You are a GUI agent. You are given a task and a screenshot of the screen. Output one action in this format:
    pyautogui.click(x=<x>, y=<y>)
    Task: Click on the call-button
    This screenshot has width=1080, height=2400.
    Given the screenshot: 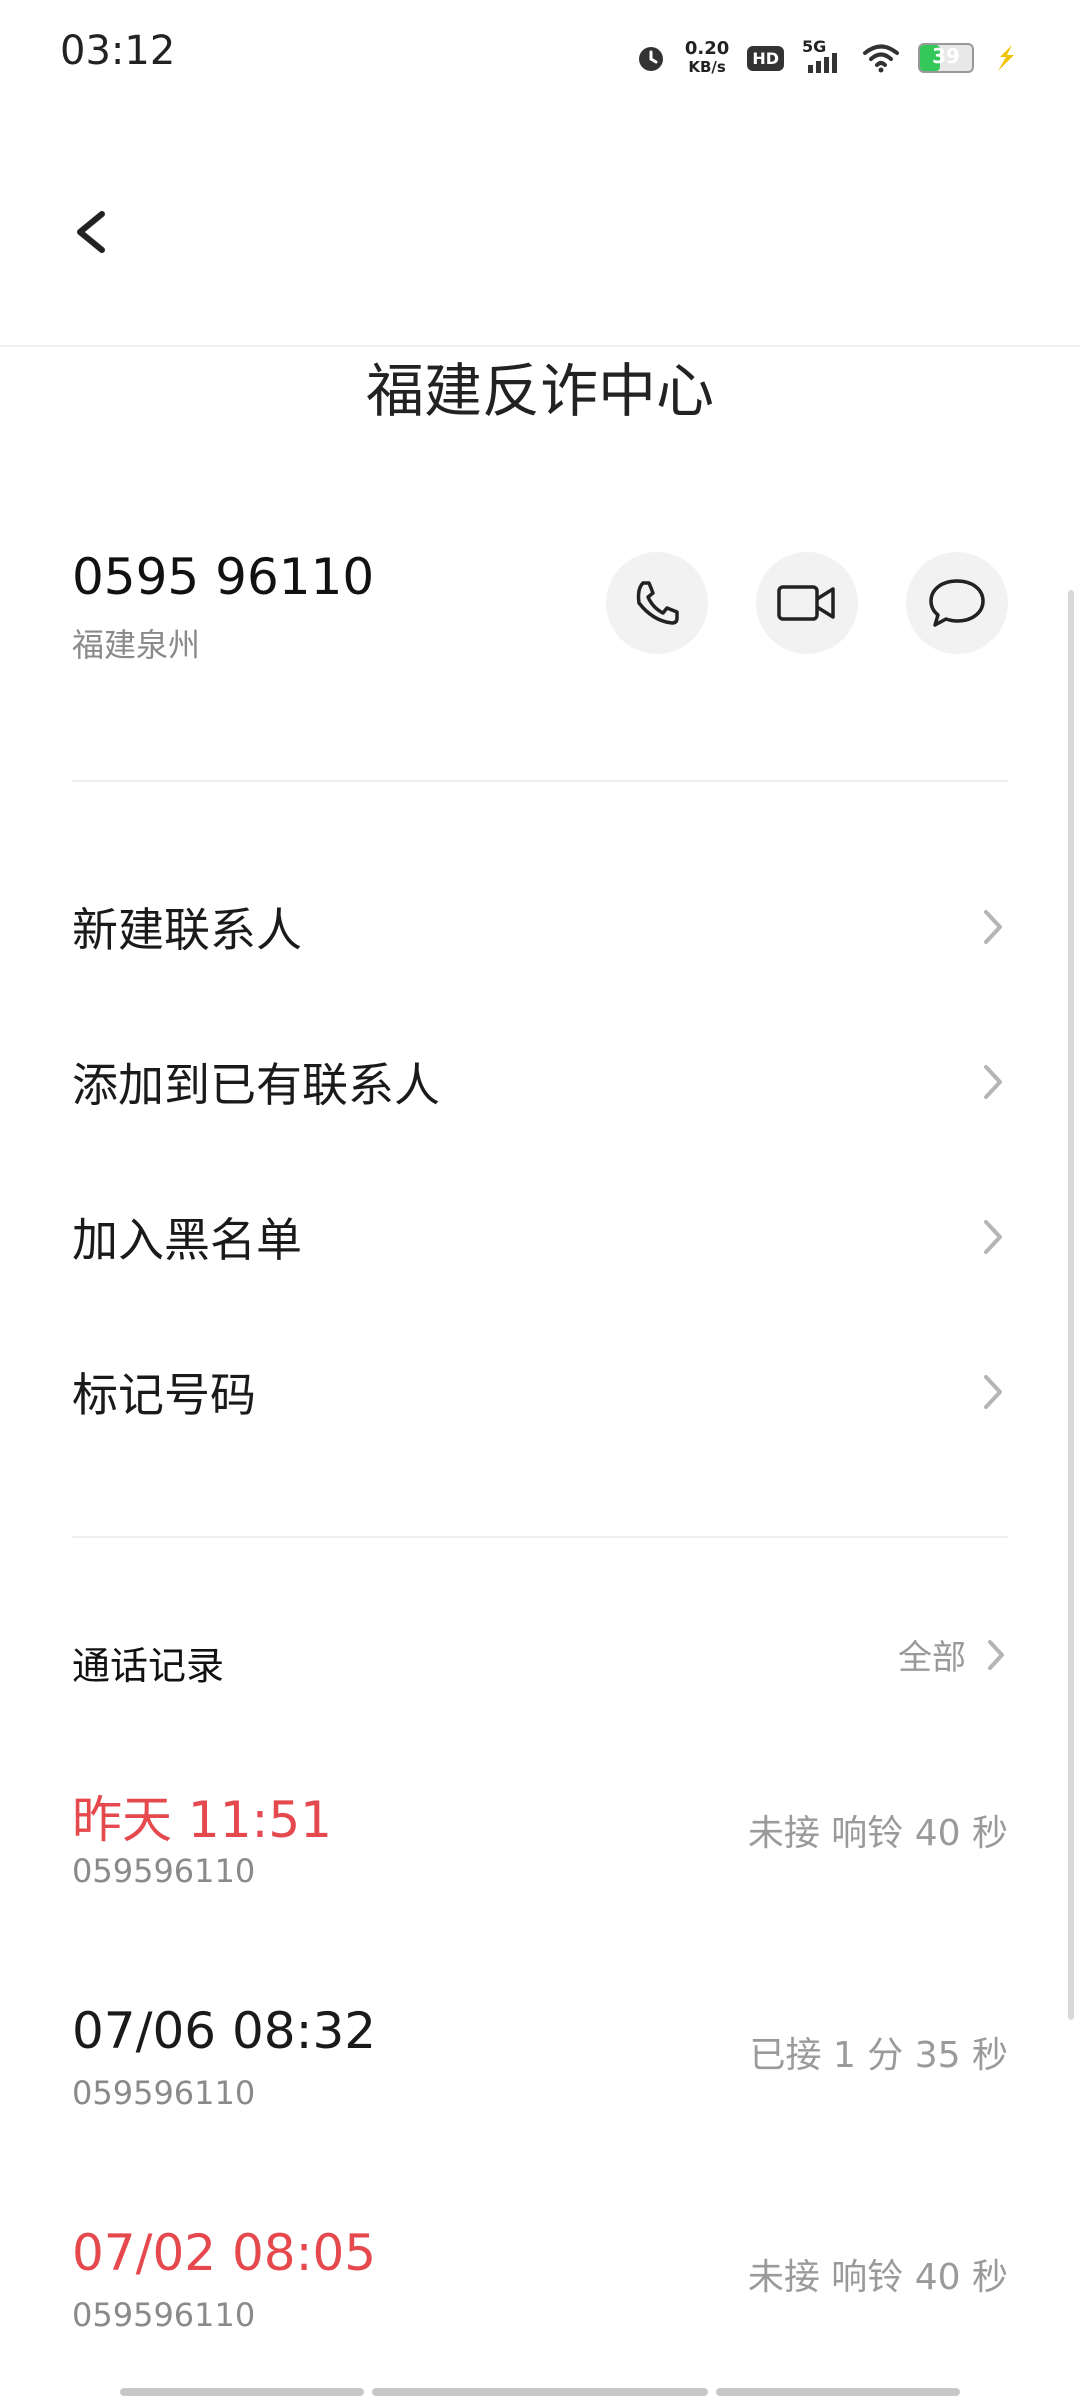 What is the action you would take?
    pyautogui.click(x=657, y=603)
    